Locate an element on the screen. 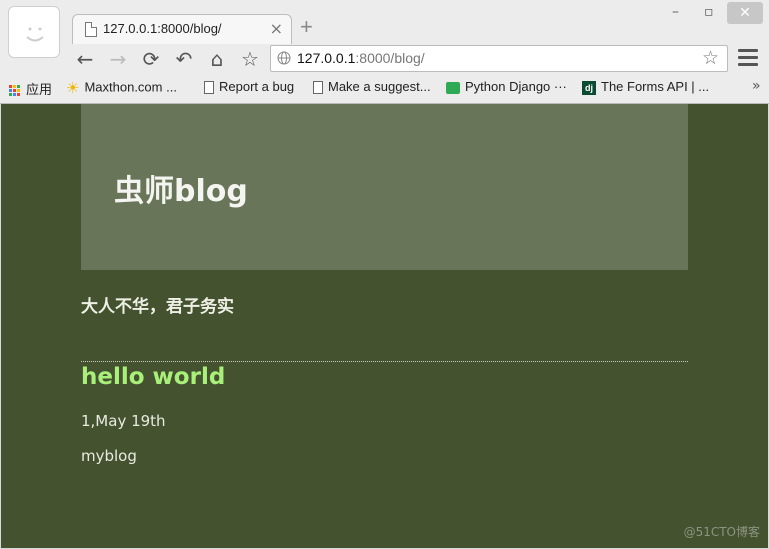 The width and height of the screenshot is (769, 549). bookmark-report-bug: Report a bug is located at coordinates (249, 87).